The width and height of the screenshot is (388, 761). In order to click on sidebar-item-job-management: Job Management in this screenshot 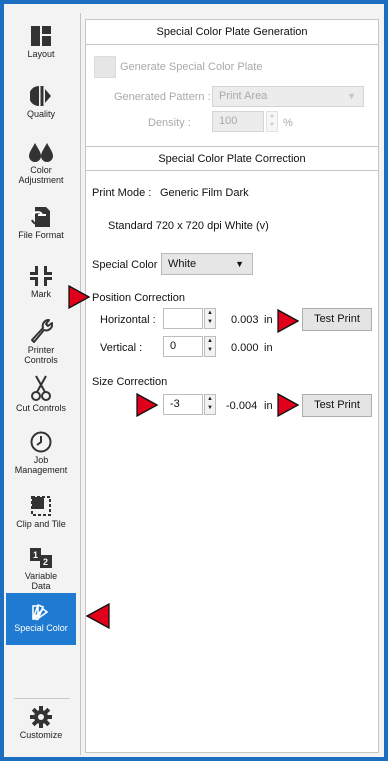, I will do `click(41, 460)`.